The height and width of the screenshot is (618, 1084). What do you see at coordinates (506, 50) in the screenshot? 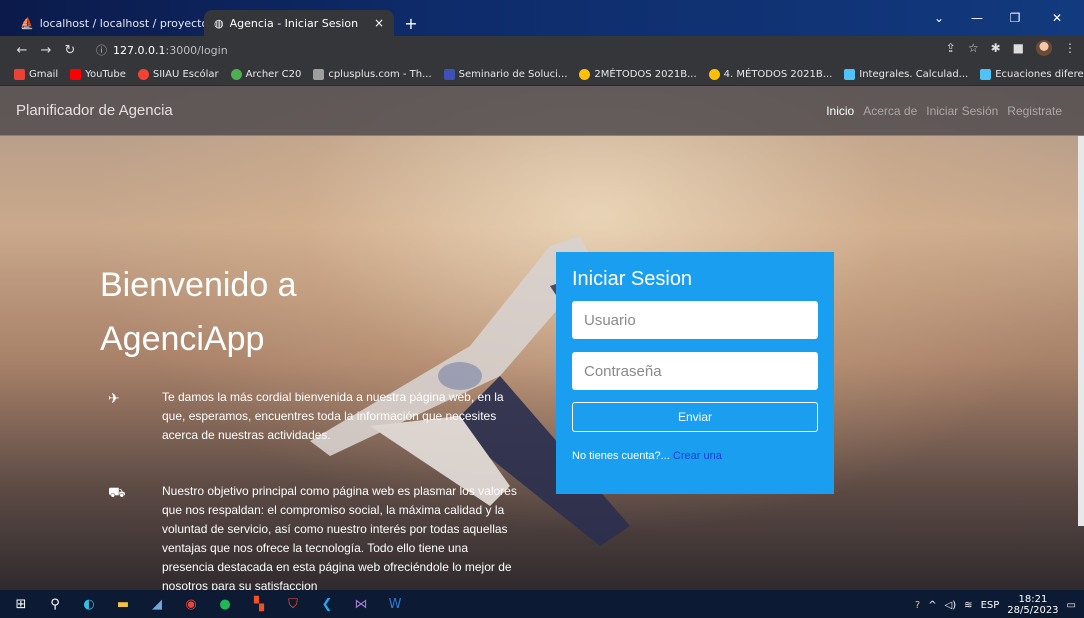
I see `url-input: ⓘ 127.0.0.1:3000/login` at bounding box center [506, 50].